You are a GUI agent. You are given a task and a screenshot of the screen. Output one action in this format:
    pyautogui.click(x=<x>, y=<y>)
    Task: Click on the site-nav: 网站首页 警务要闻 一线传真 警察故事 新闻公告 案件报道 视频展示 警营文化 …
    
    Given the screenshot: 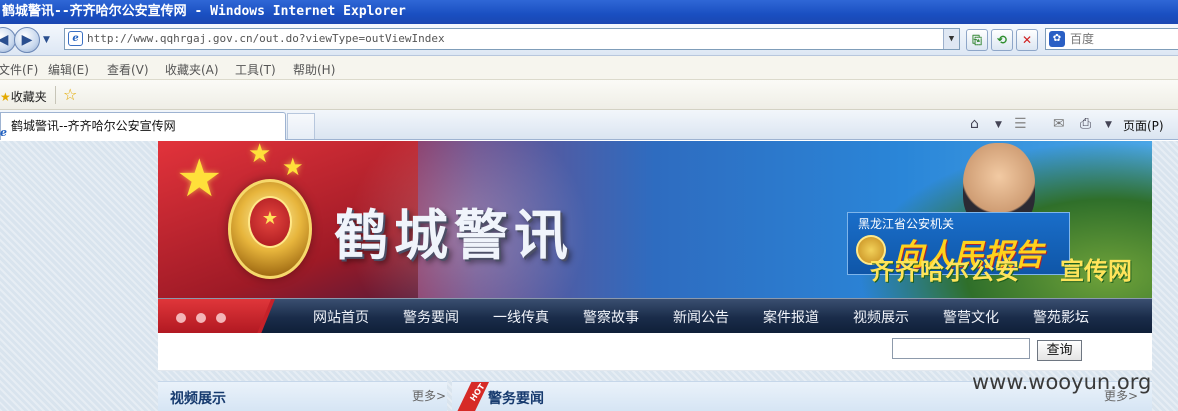 What is the action you would take?
    pyautogui.click(x=655, y=316)
    